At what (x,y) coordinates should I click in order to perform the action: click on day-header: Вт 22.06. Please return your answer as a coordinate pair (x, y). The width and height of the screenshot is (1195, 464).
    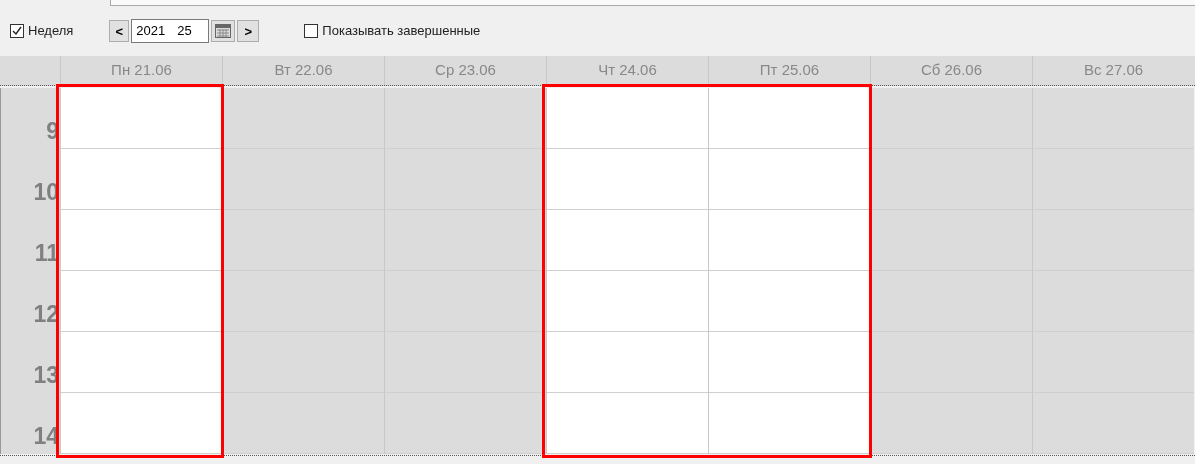
    Looking at the image, I should click on (303, 70).